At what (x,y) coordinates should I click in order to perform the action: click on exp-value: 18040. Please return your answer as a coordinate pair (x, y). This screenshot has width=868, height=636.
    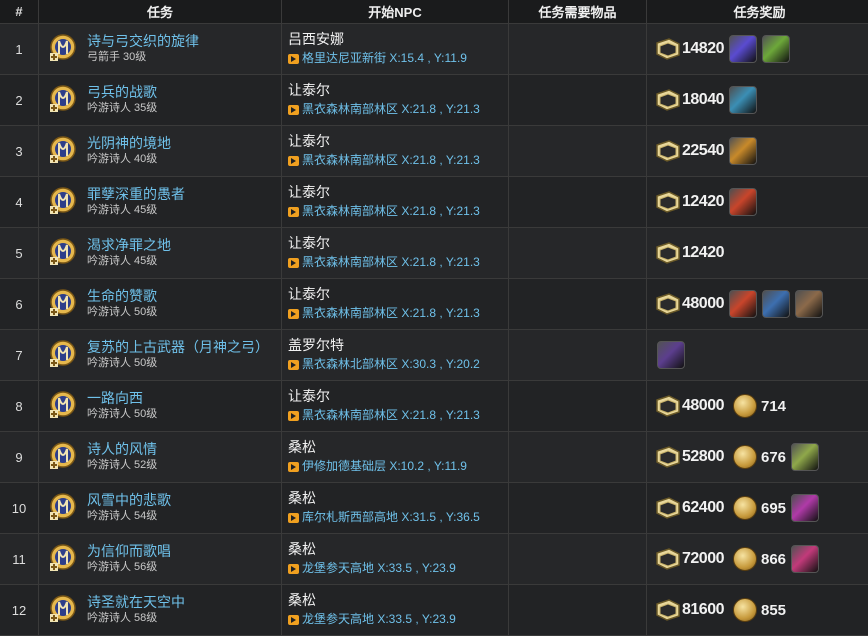
    Looking at the image, I should click on (703, 100).